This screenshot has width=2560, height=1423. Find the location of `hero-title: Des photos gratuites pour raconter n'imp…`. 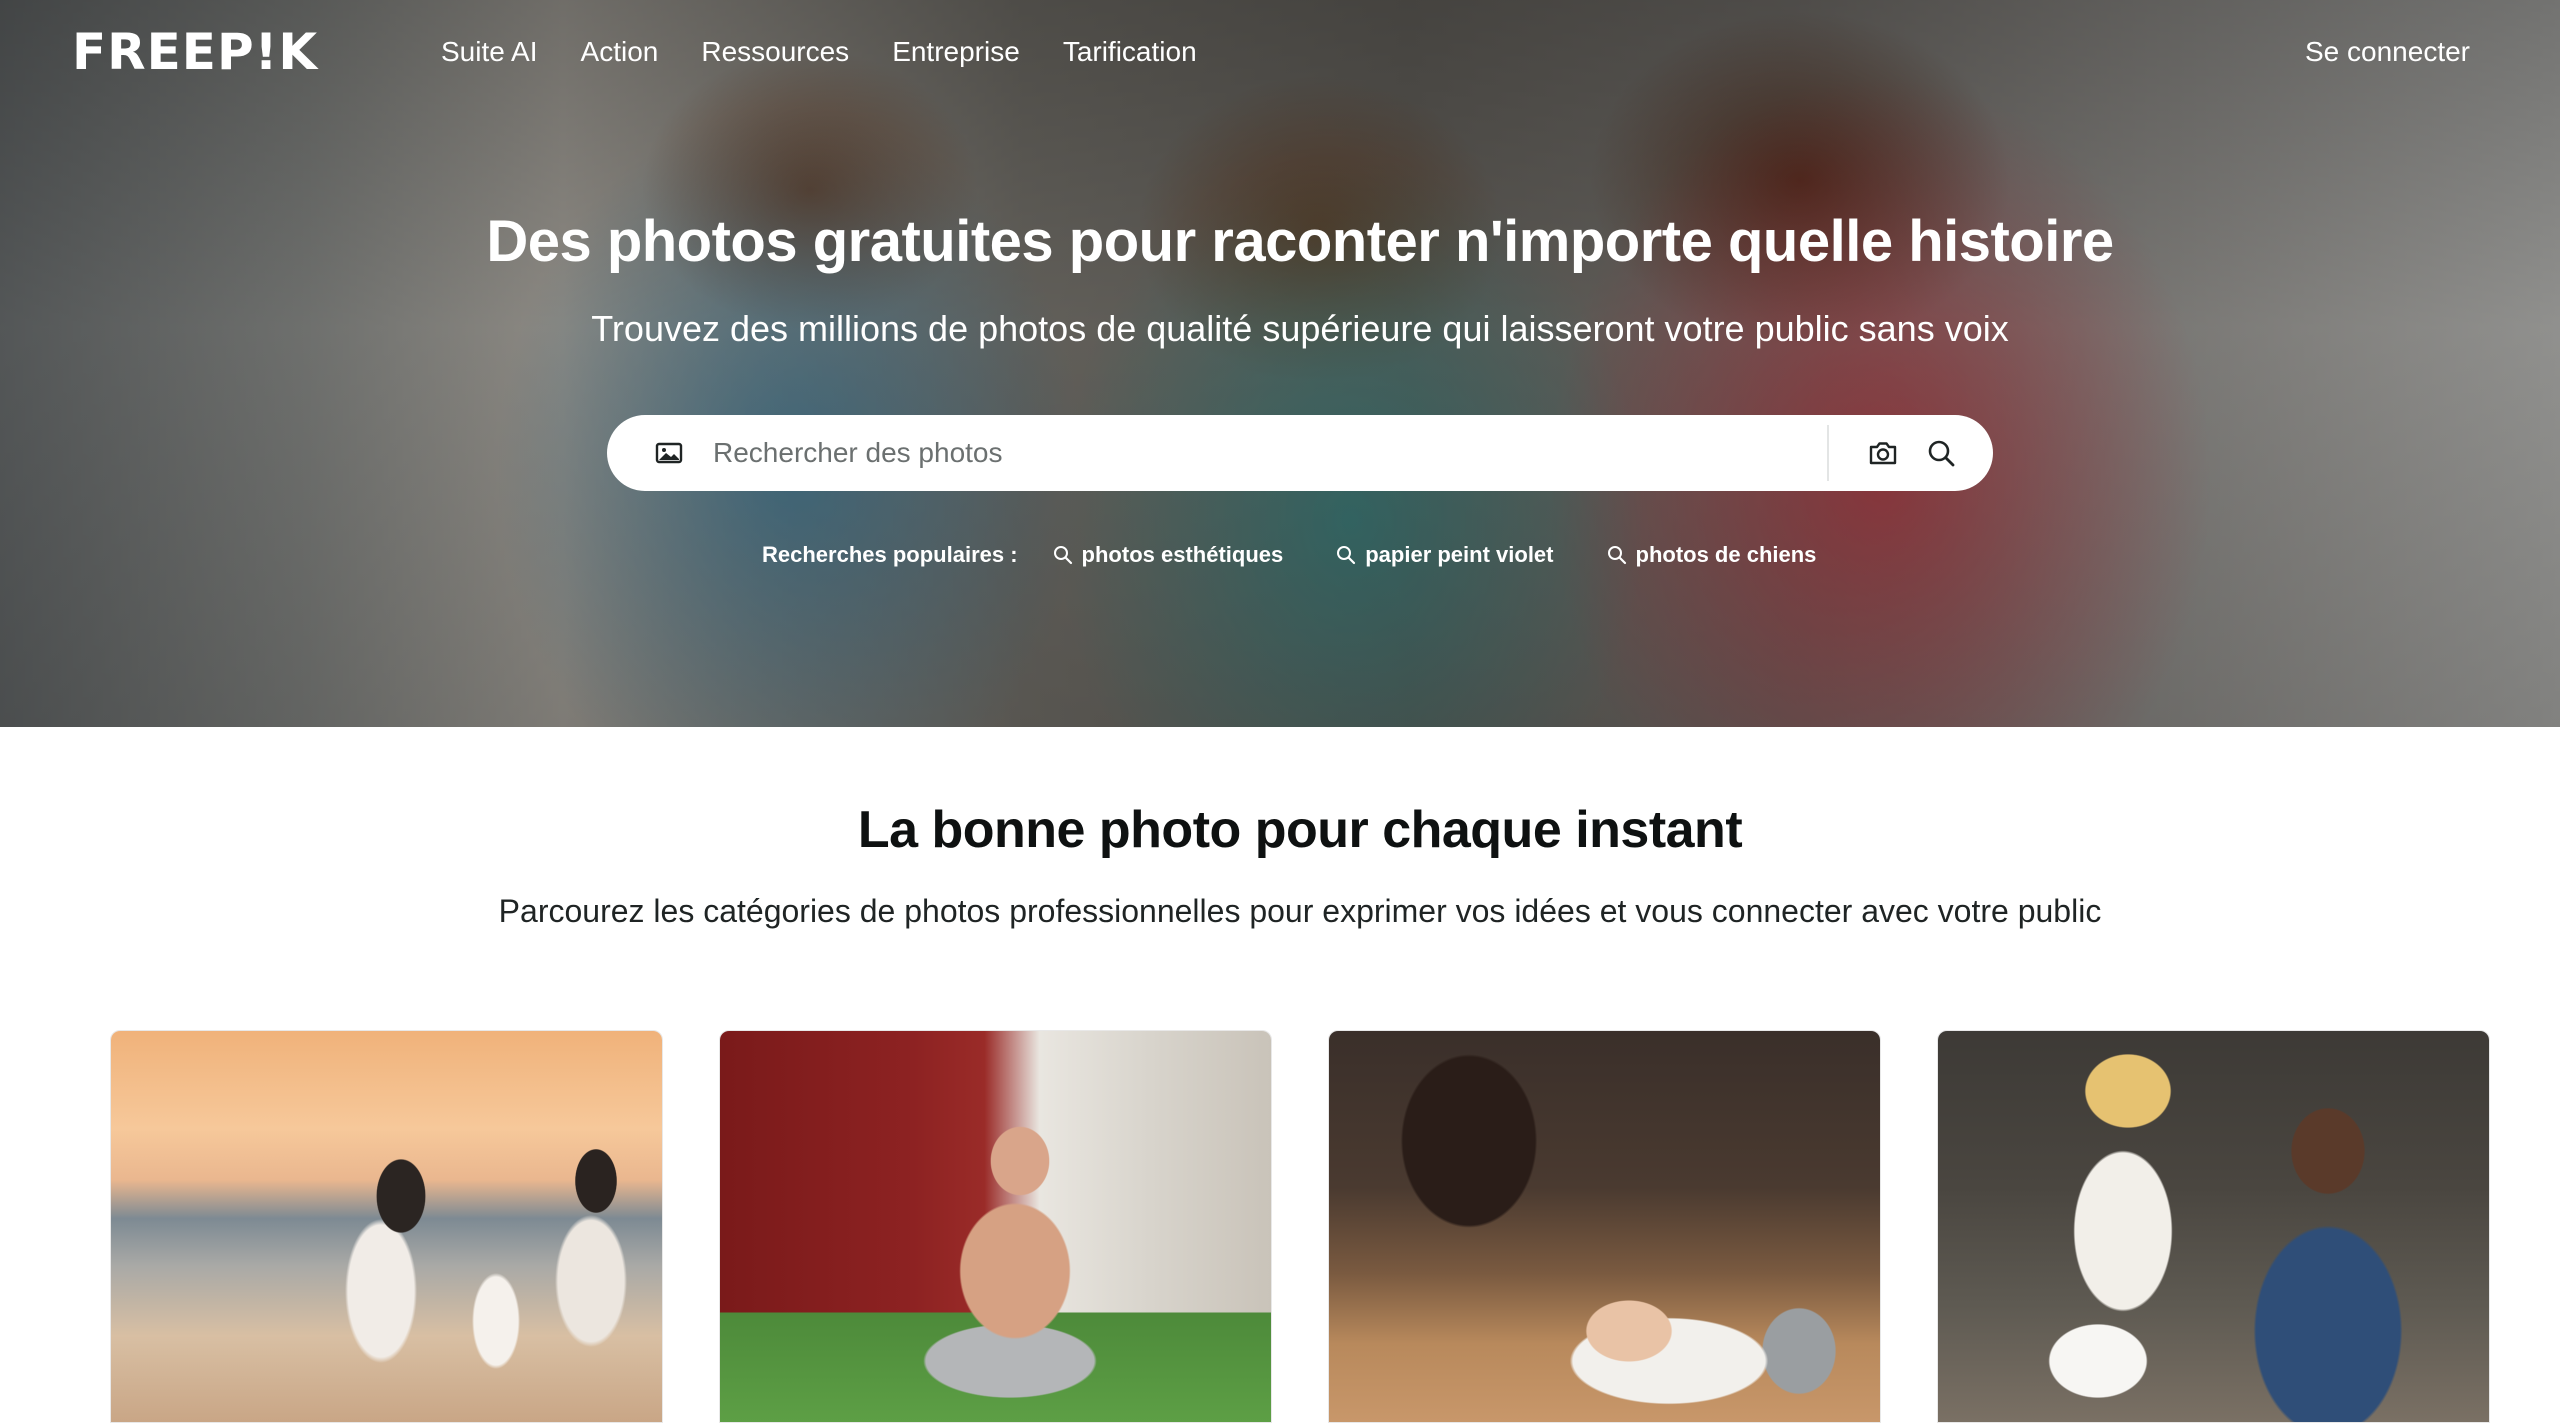

hero-title: Des photos gratuites pour raconter n'imp… is located at coordinates (1300, 241).